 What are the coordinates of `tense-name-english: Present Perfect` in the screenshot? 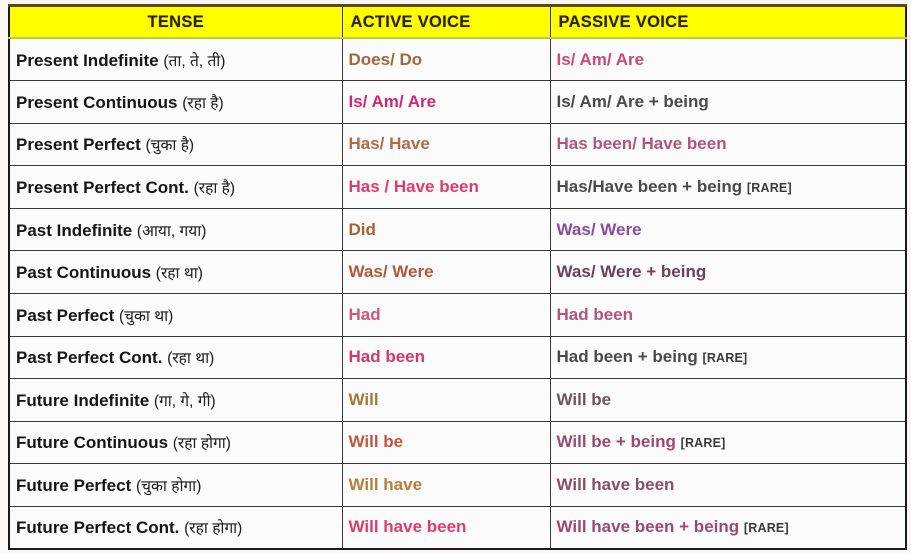 It's located at (78, 145).